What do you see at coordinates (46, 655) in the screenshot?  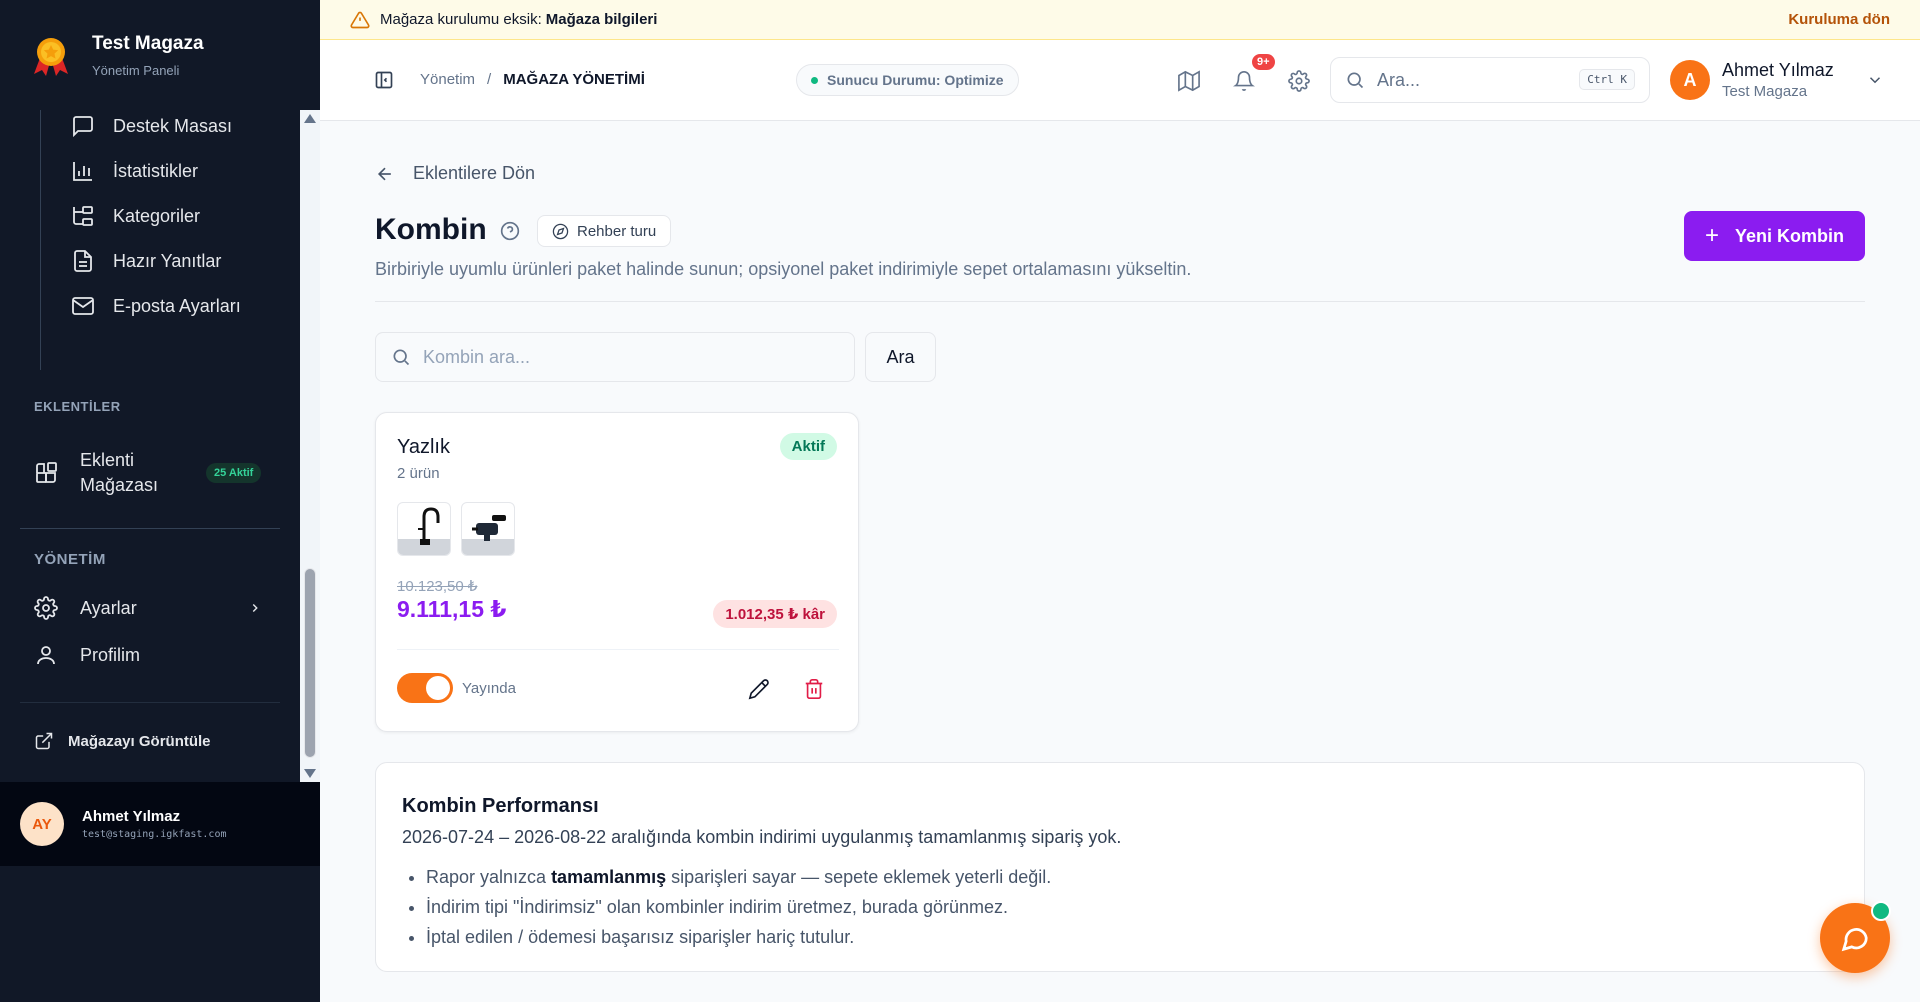 I see `user-icon` at bounding box center [46, 655].